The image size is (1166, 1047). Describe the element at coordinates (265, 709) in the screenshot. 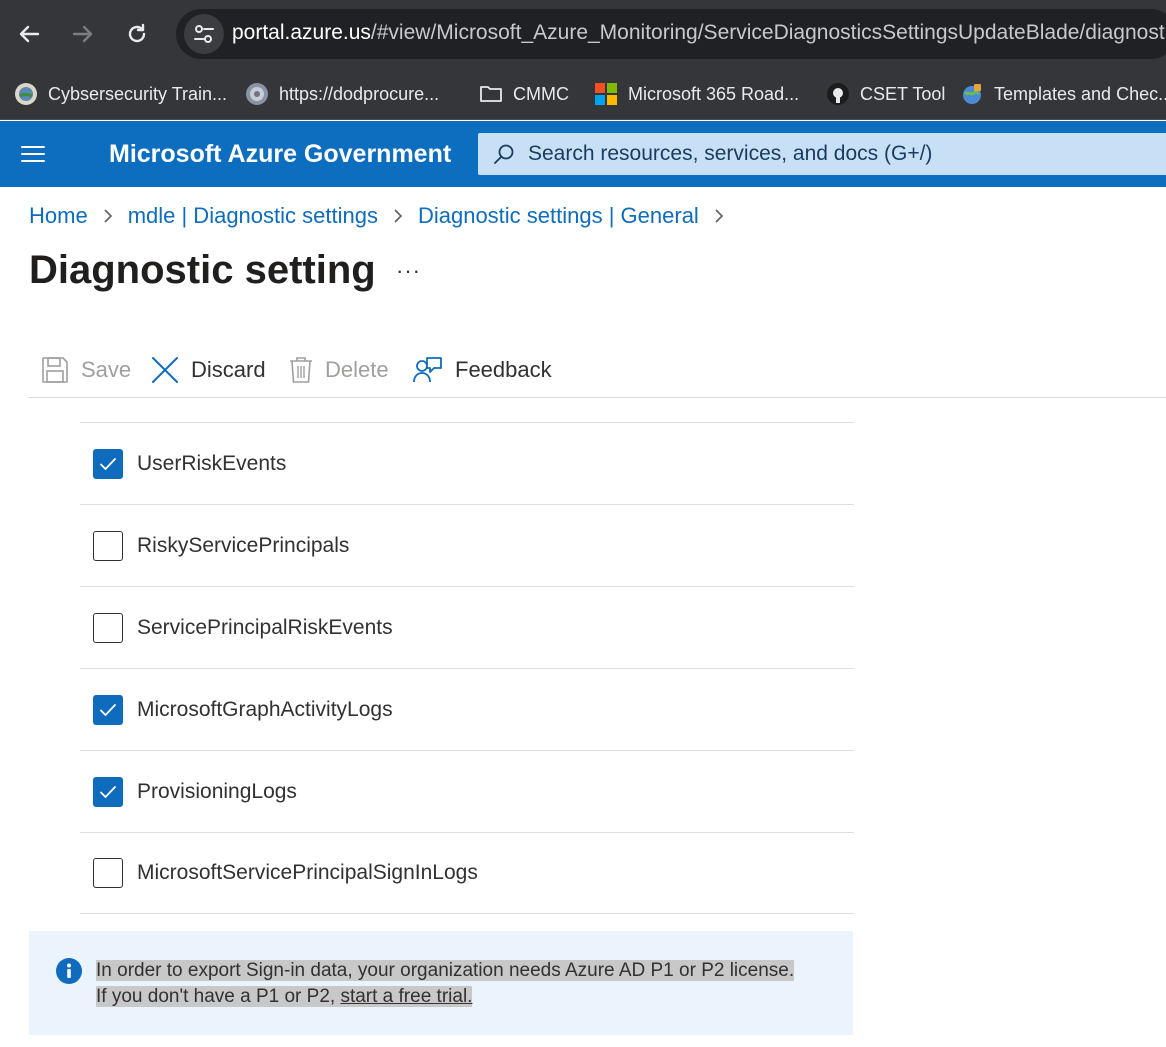

I see `log-category-label: MicrosoftGraphActivityLogs` at that location.